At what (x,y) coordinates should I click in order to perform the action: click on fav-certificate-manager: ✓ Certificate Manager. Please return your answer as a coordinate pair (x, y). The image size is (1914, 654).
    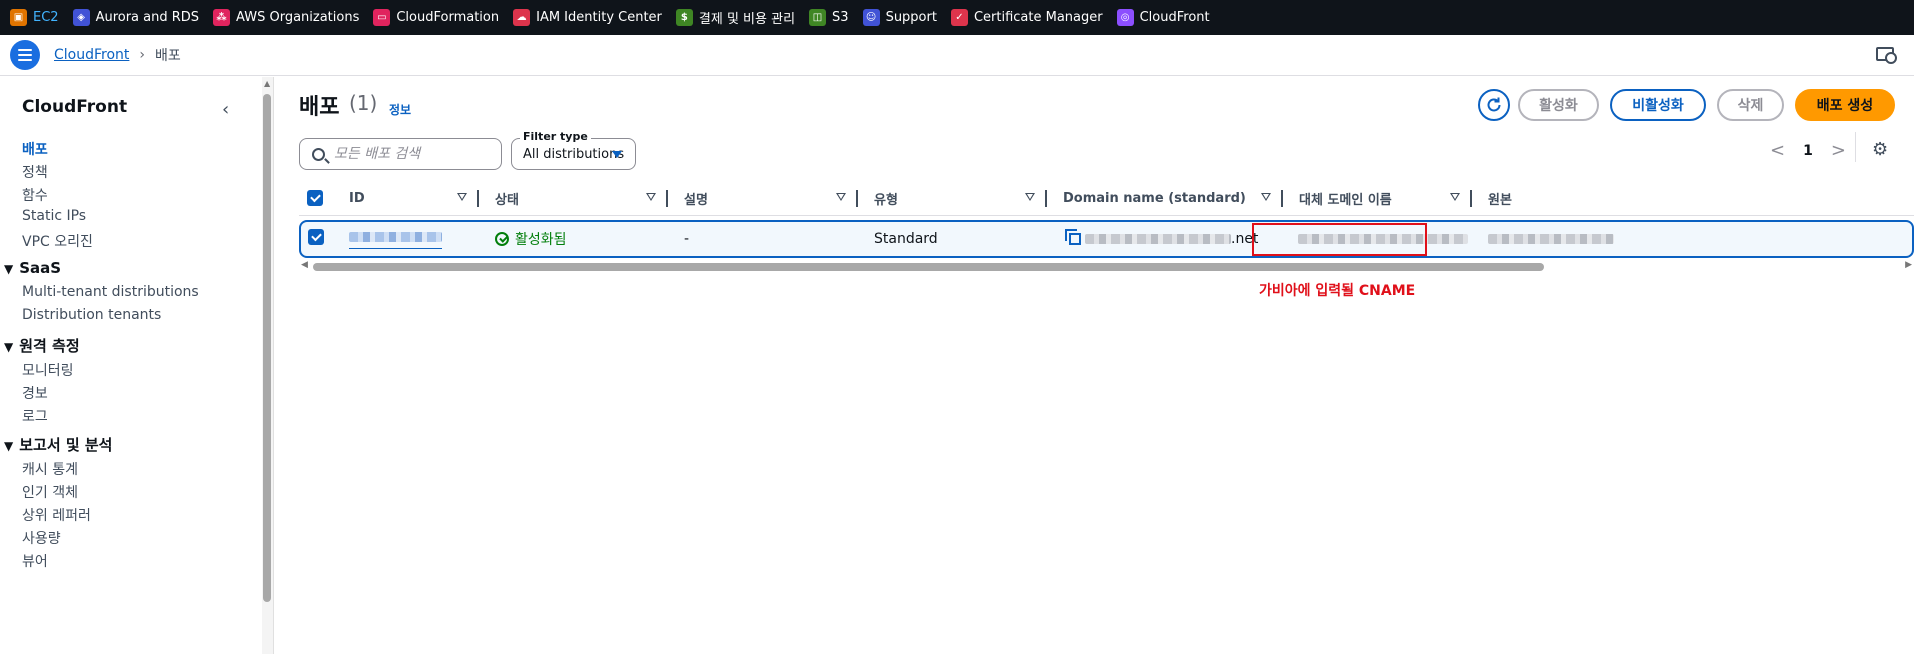
    Looking at the image, I should click on (1026, 17).